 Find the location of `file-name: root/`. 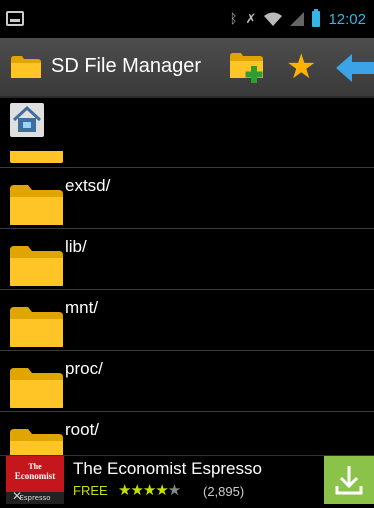

file-name: root/ is located at coordinates (82, 429).